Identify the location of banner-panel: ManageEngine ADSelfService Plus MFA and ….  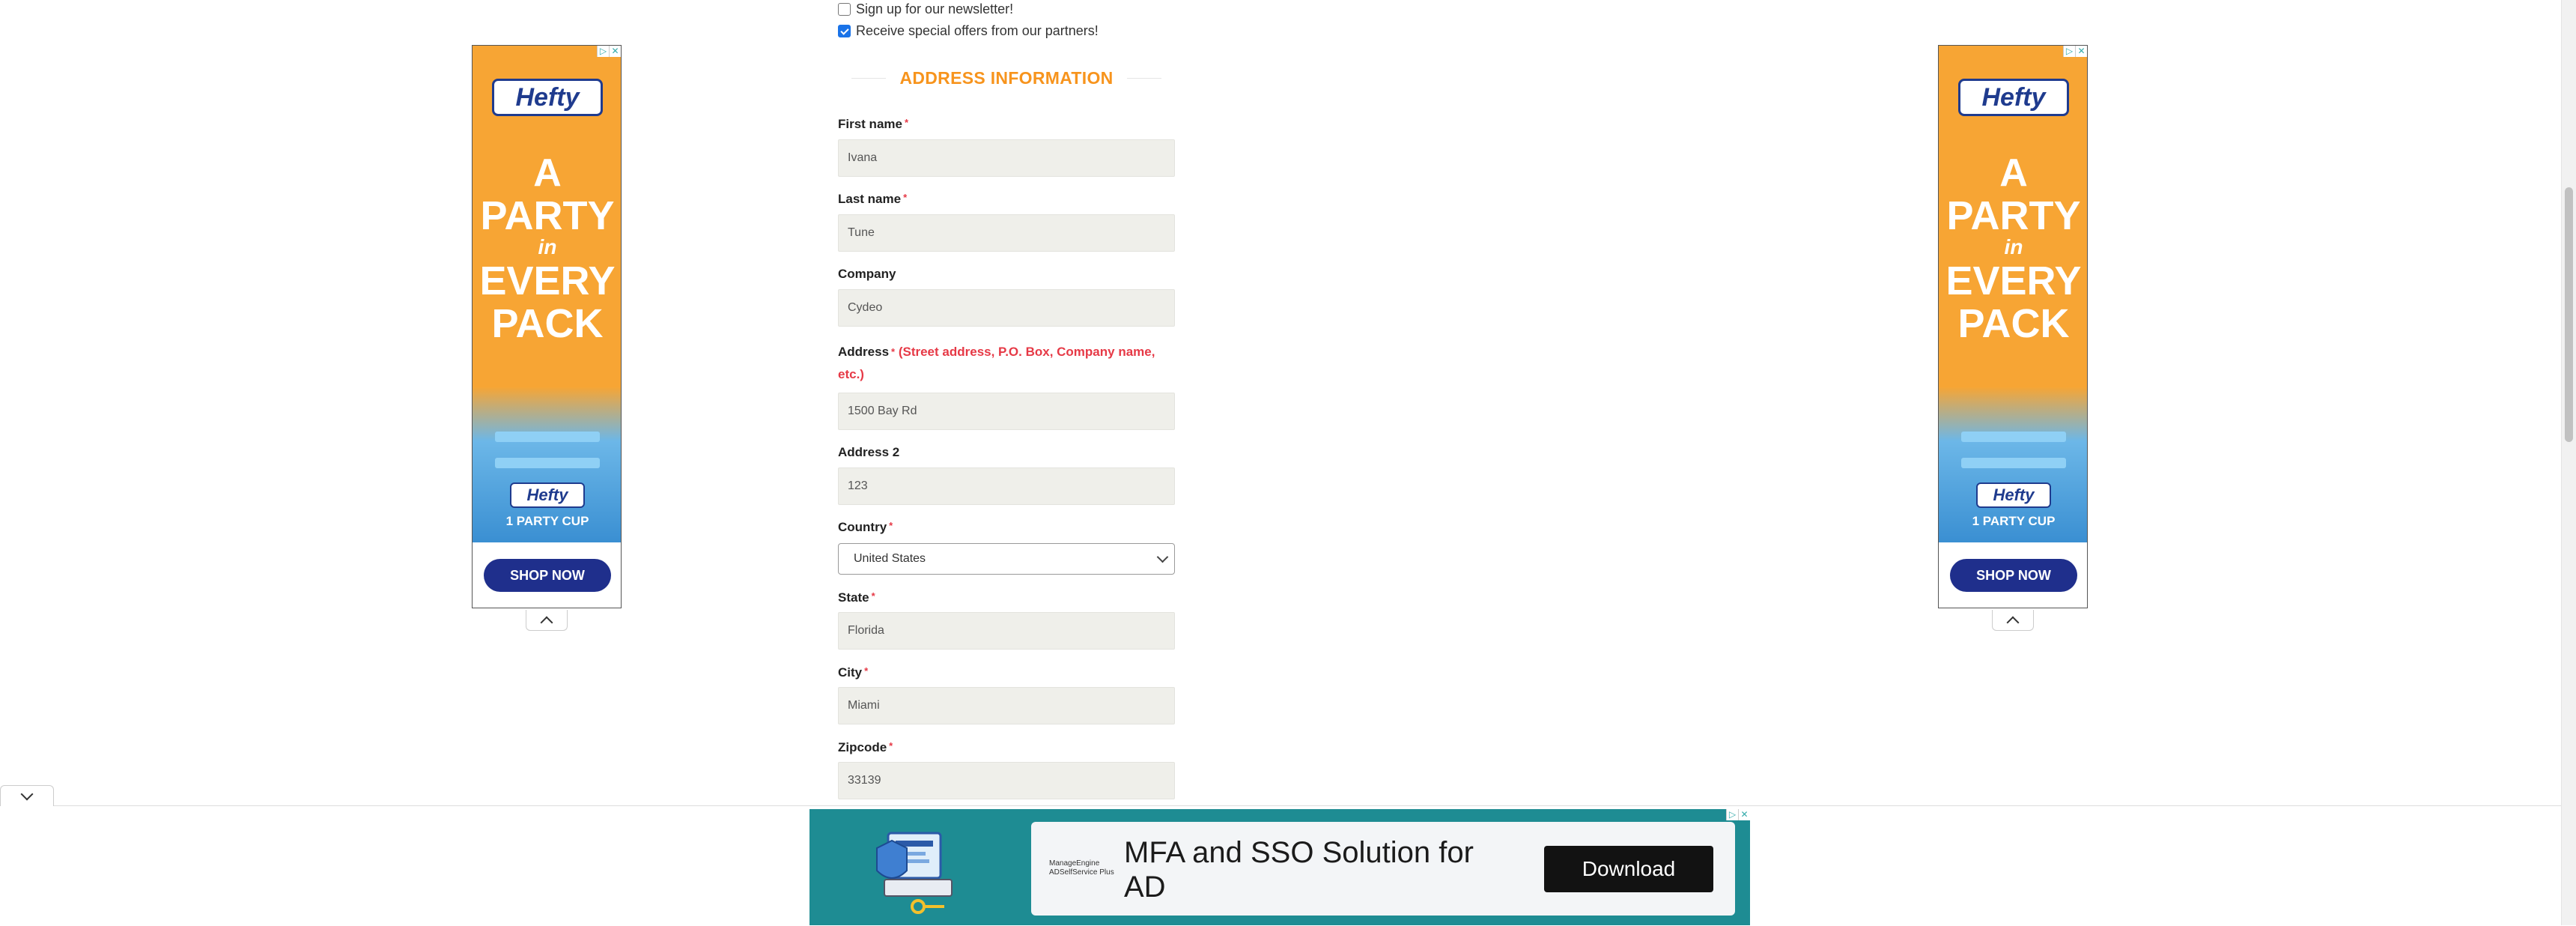
(1383, 869).